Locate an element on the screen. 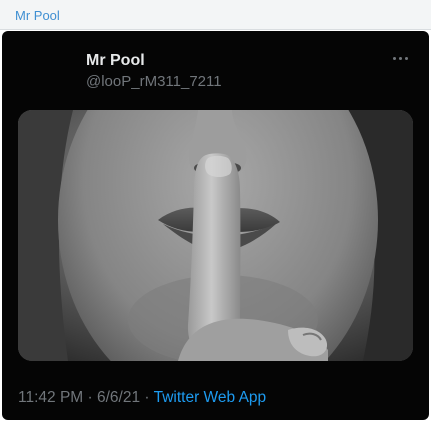 The width and height of the screenshot is (431, 422). window-title: Mr Pool is located at coordinates (37, 15).